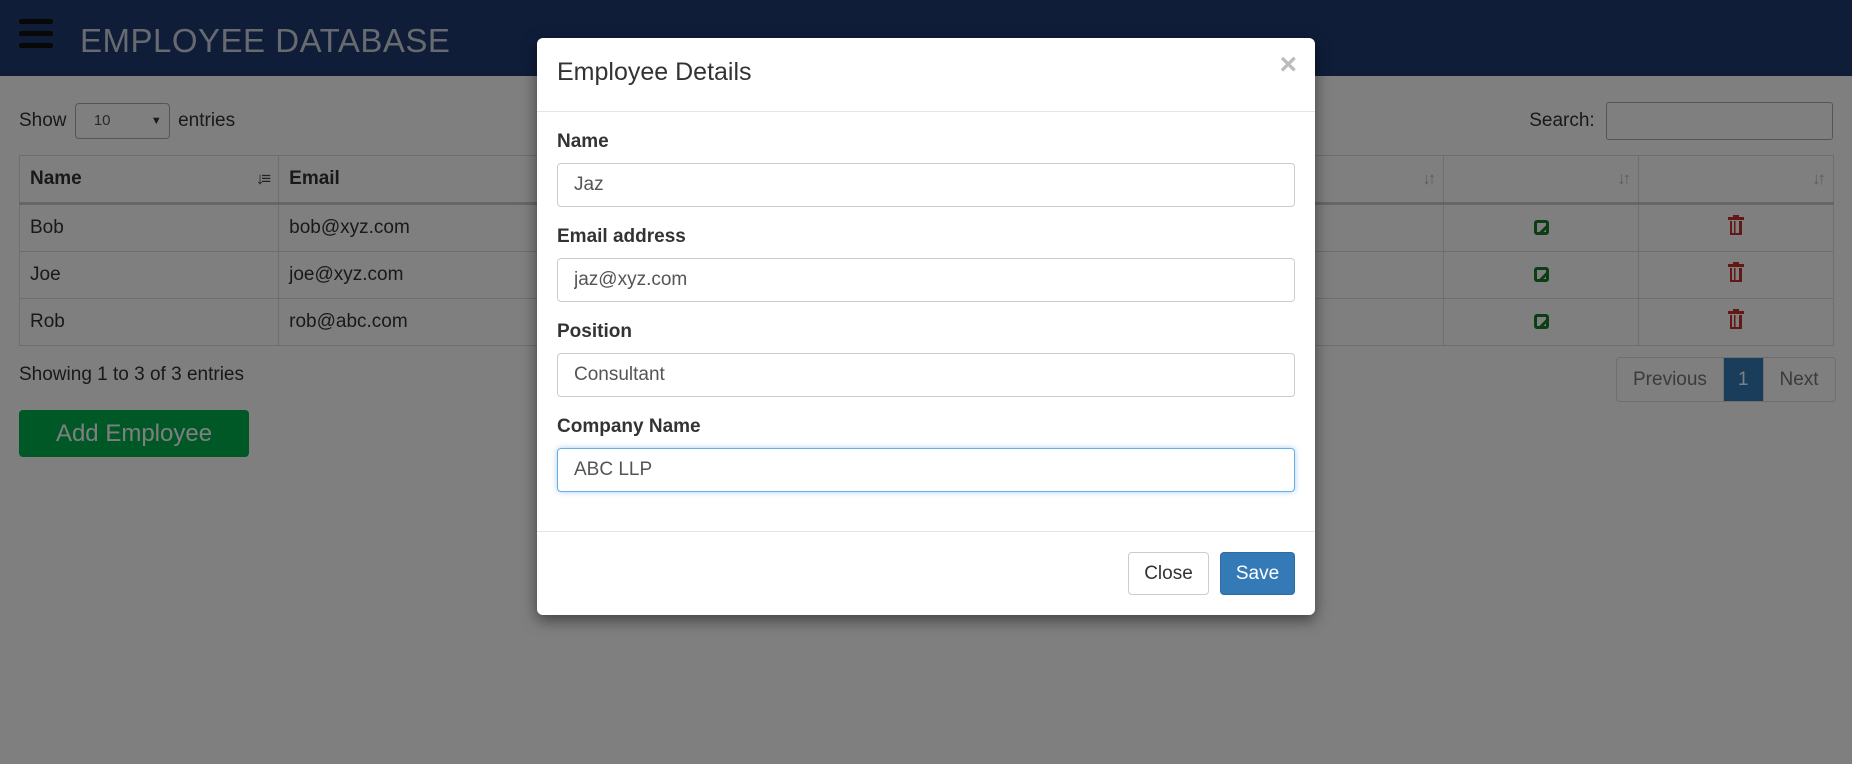 The image size is (1852, 764). I want to click on position-field-group: Position, so click(926, 359).